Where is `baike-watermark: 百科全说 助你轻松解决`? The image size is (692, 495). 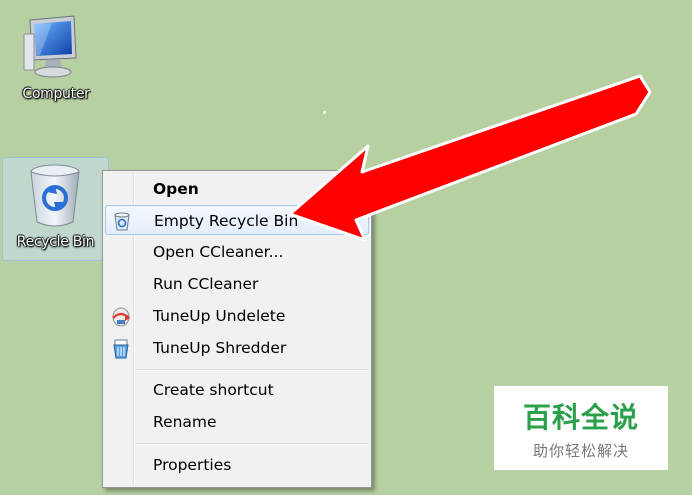 baike-watermark: 百科全说 助你轻松解决 is located at coordinates (581, 428).